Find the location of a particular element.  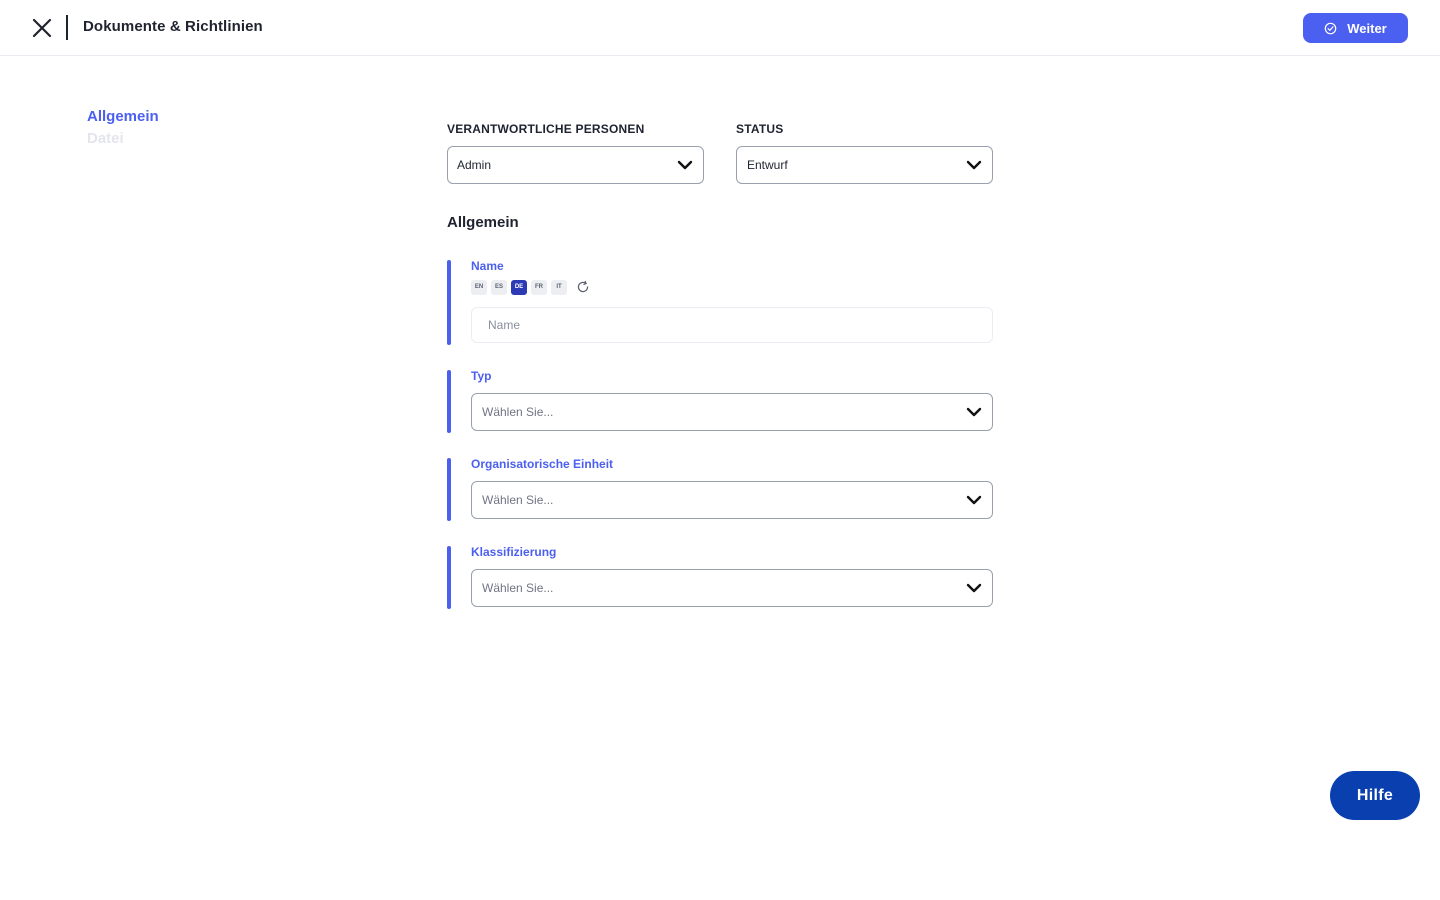

name-label: Name is located at coordinates (487, 266).